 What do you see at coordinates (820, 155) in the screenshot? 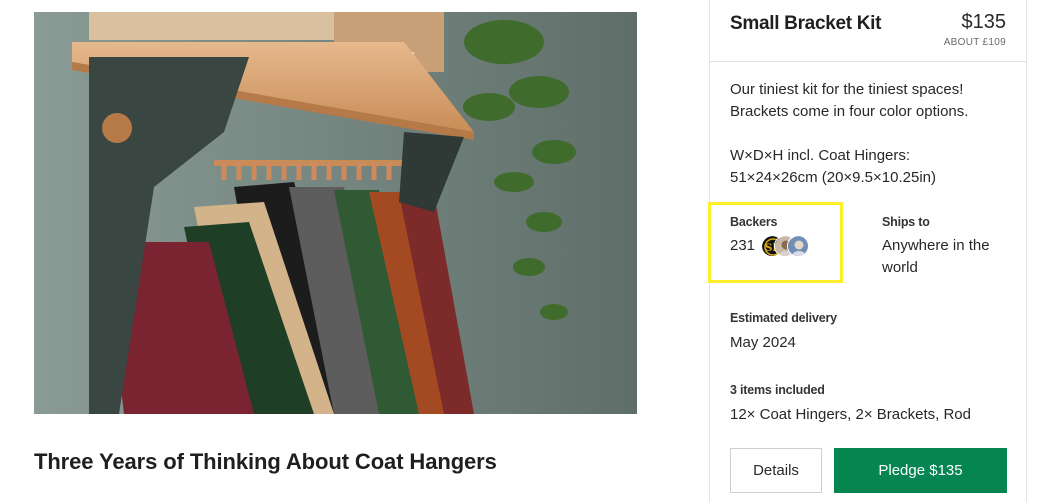
I see `dimensions-label: W×D×H incl. Coat Hingers:` at bounding box center [820, 155].